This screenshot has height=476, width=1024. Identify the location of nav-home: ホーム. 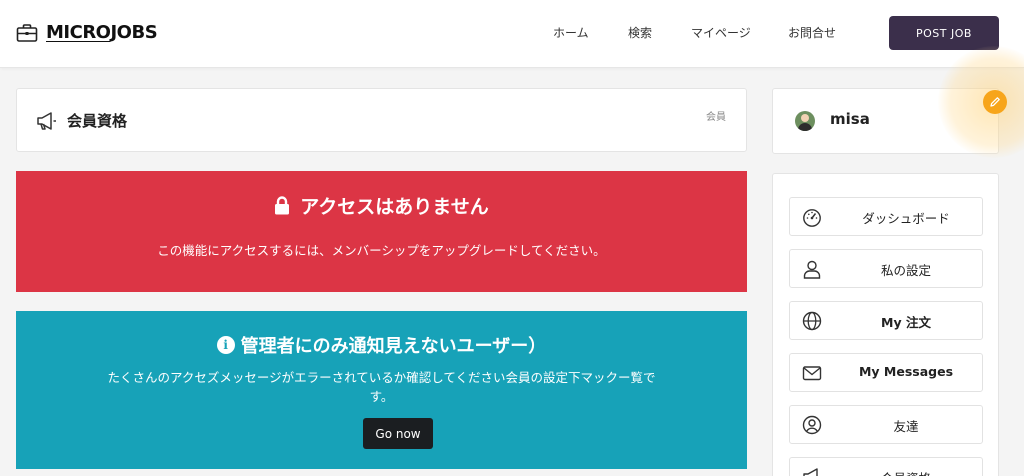
(571, 32).